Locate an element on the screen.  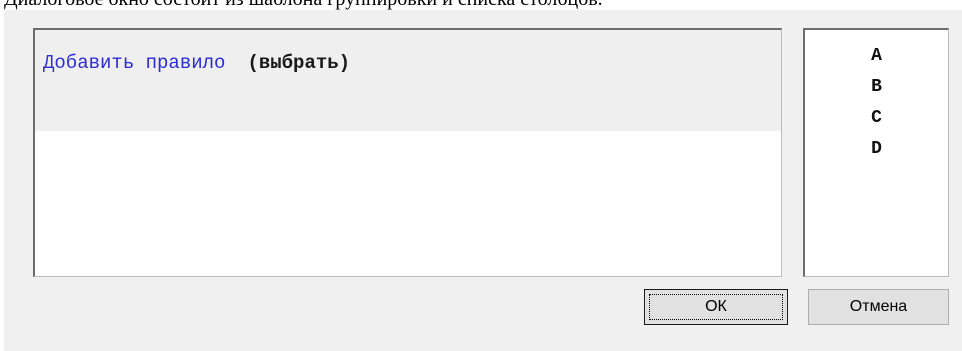
choose-placeholder: (выбрать) is located at coordinates (298, 63).